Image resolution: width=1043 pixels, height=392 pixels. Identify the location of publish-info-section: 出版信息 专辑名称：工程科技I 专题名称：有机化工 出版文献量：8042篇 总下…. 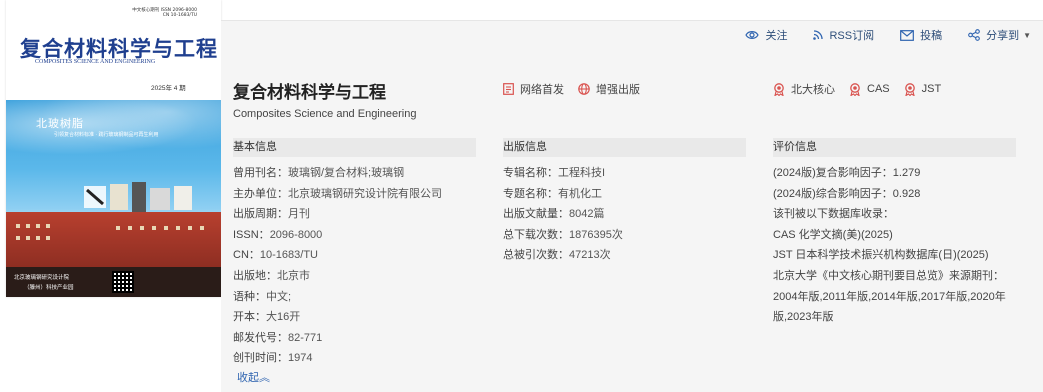
(624, 202).